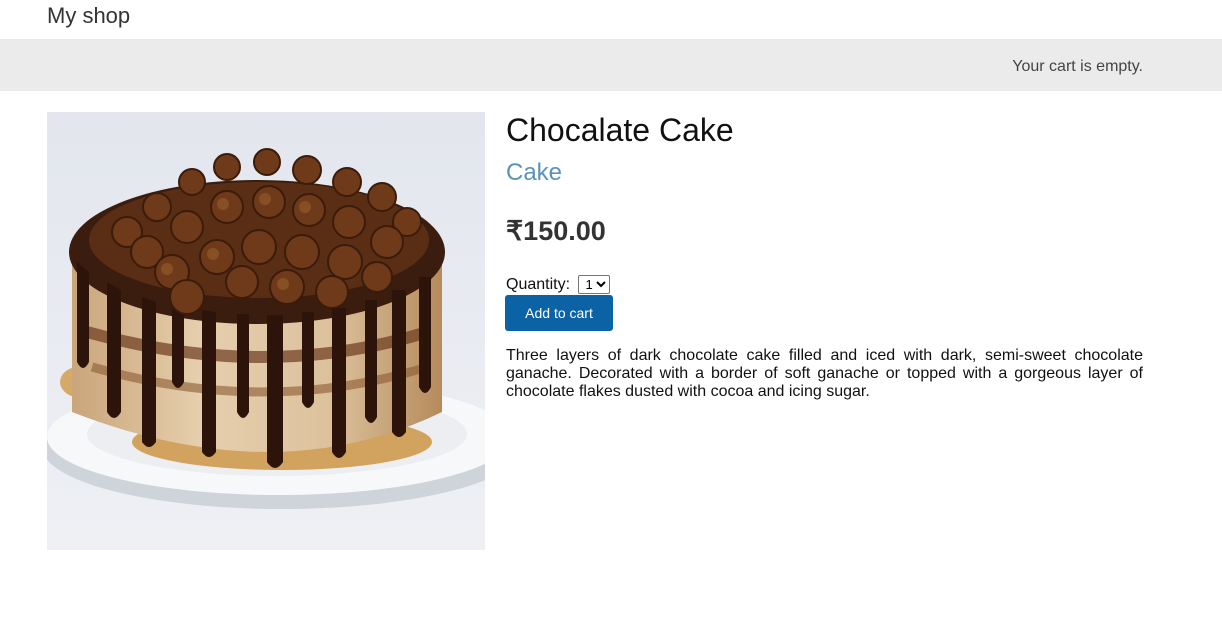 The height and width of the screenshot is (643, 1222). I want to click on quantity-row: Quantity: 1, so click(558, 285).